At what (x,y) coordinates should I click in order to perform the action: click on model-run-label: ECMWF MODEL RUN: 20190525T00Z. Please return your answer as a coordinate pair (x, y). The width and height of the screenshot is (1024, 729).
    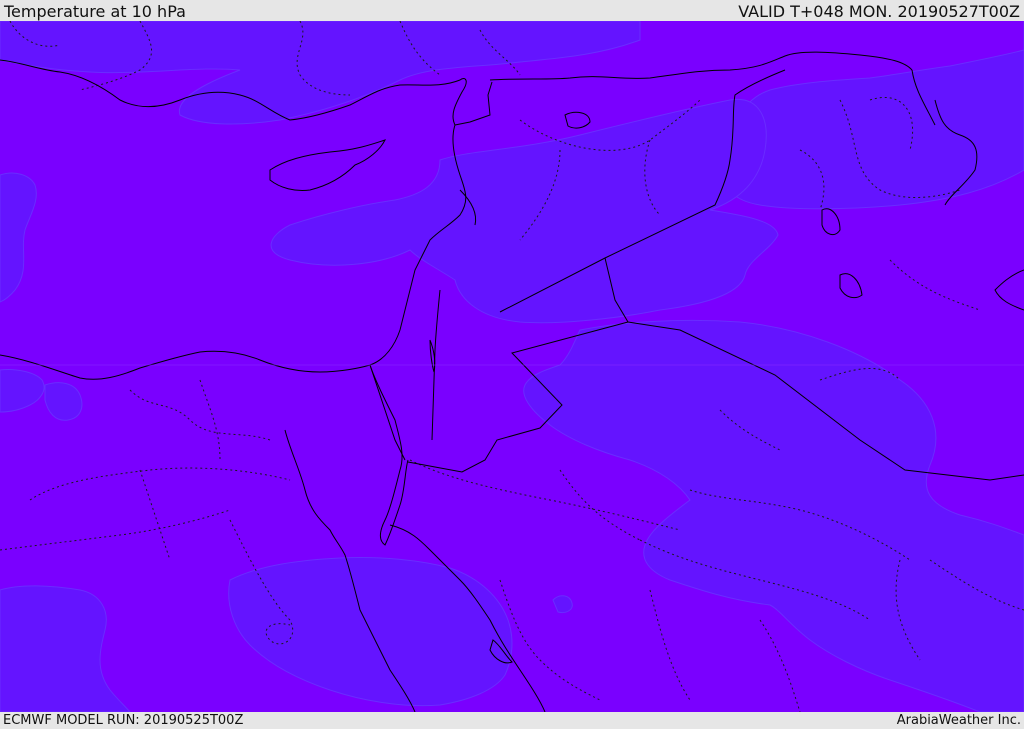
    Looking at the image, I should click on (123, 720).